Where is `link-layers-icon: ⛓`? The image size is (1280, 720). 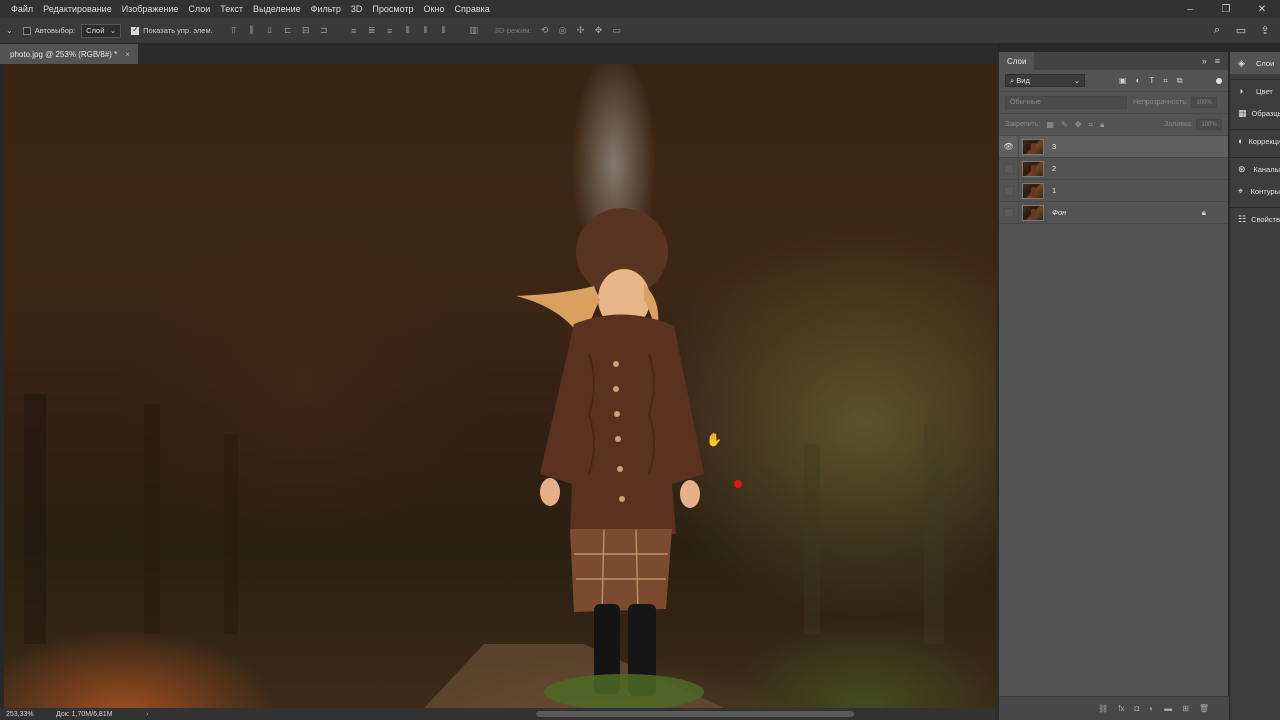
link-layers-icon: ⛓ is located at coordinates (1103, 708).